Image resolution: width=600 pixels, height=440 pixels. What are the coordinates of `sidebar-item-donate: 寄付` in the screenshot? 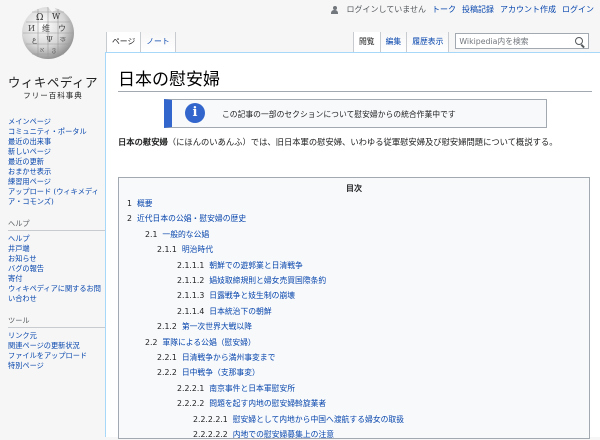 It's located at (58, 279).